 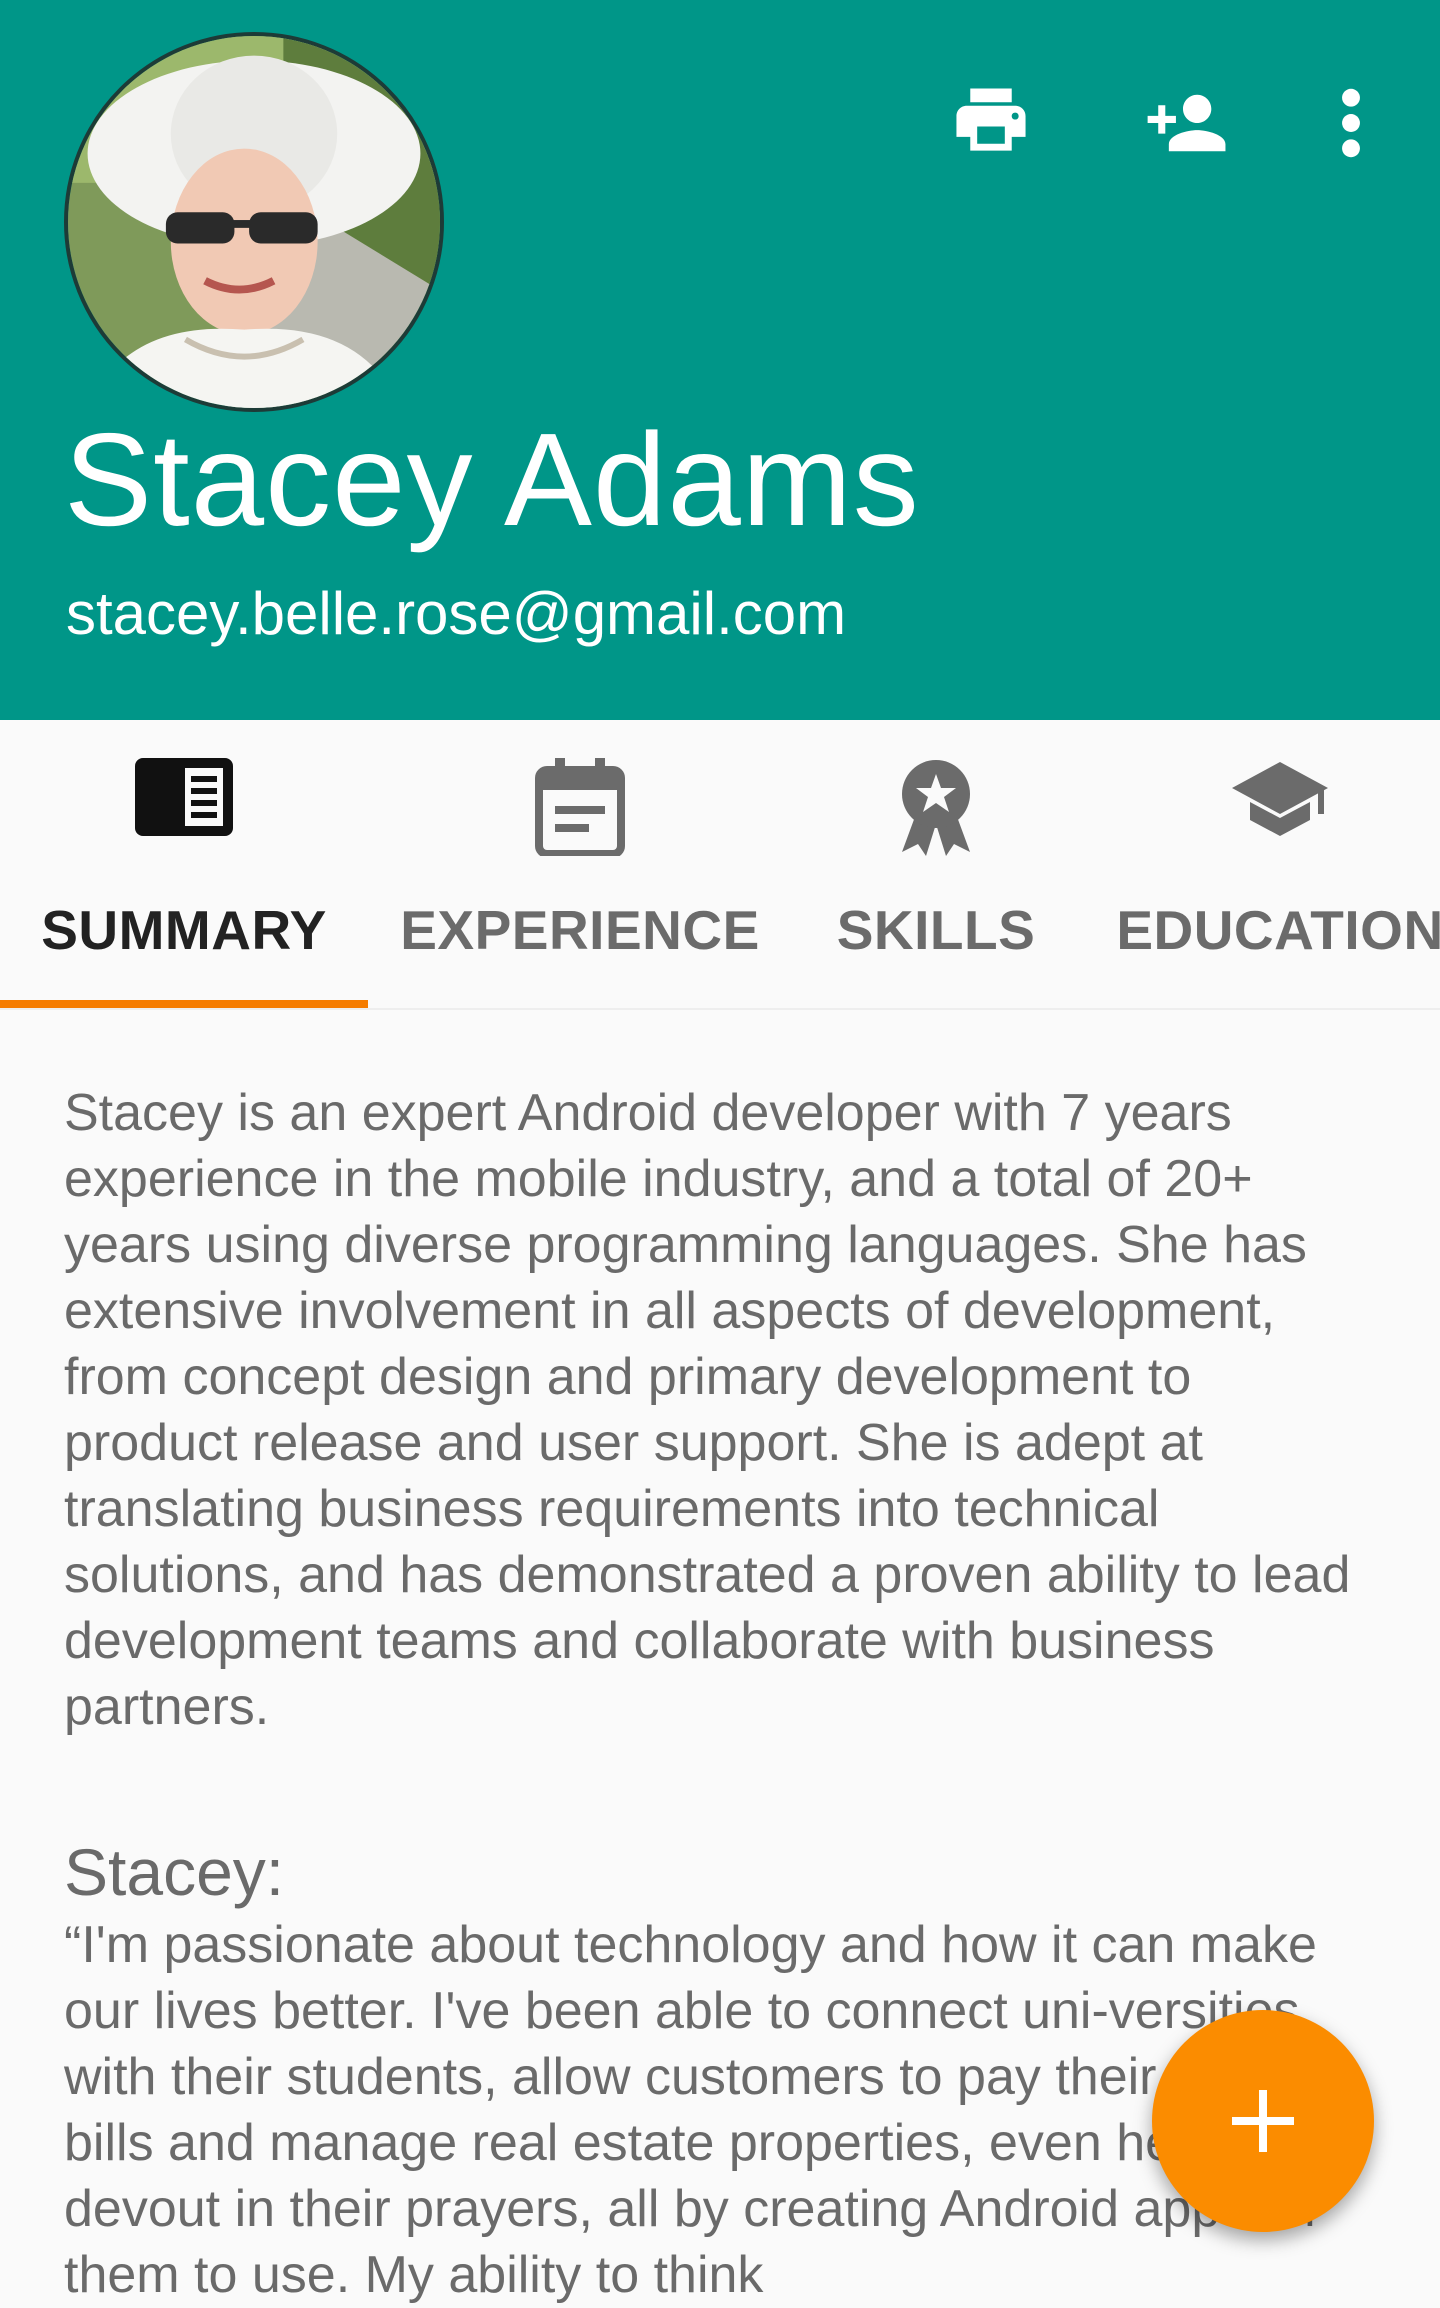 What do you see at coordinates (936, 930) in the screenshot?
I see `tab-label: SKILLS` at bounding box center [936, 930].